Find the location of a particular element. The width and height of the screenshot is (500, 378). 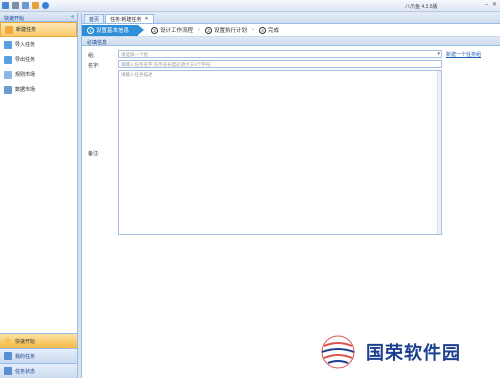

wizard-step-basic-info: 1 设置基本信息 is located at coordinates (113, 30).